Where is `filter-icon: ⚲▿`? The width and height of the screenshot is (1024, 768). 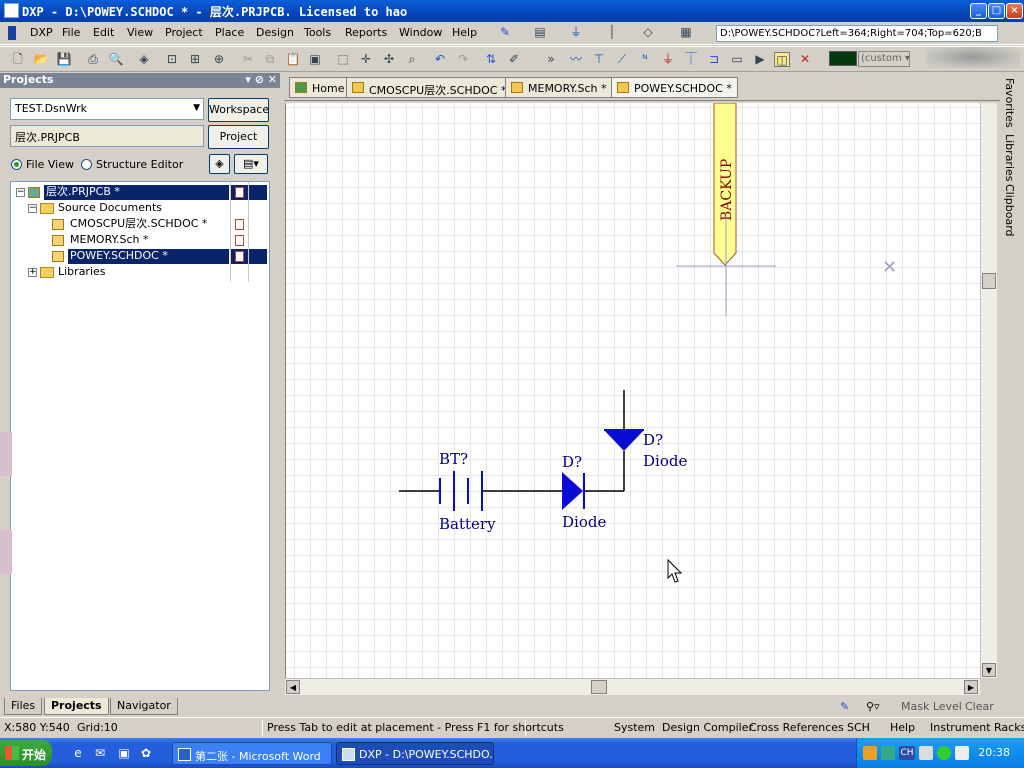 filter-icon: ⚲▿ is located at coordinates (873, 706).